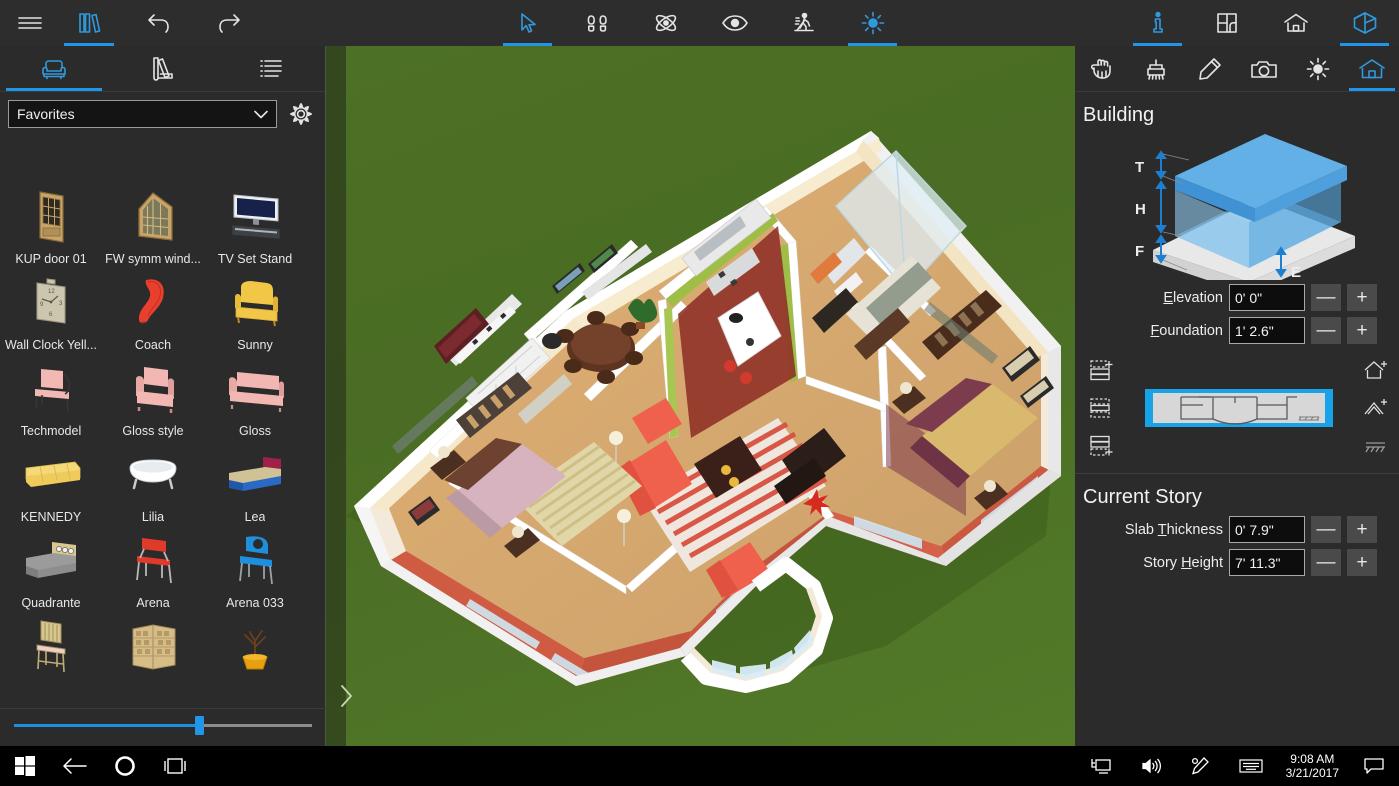 Image resolution: width=1399 pixels, height=786 pixels. I want to click on category-select: Favorites, so click(142, 114).